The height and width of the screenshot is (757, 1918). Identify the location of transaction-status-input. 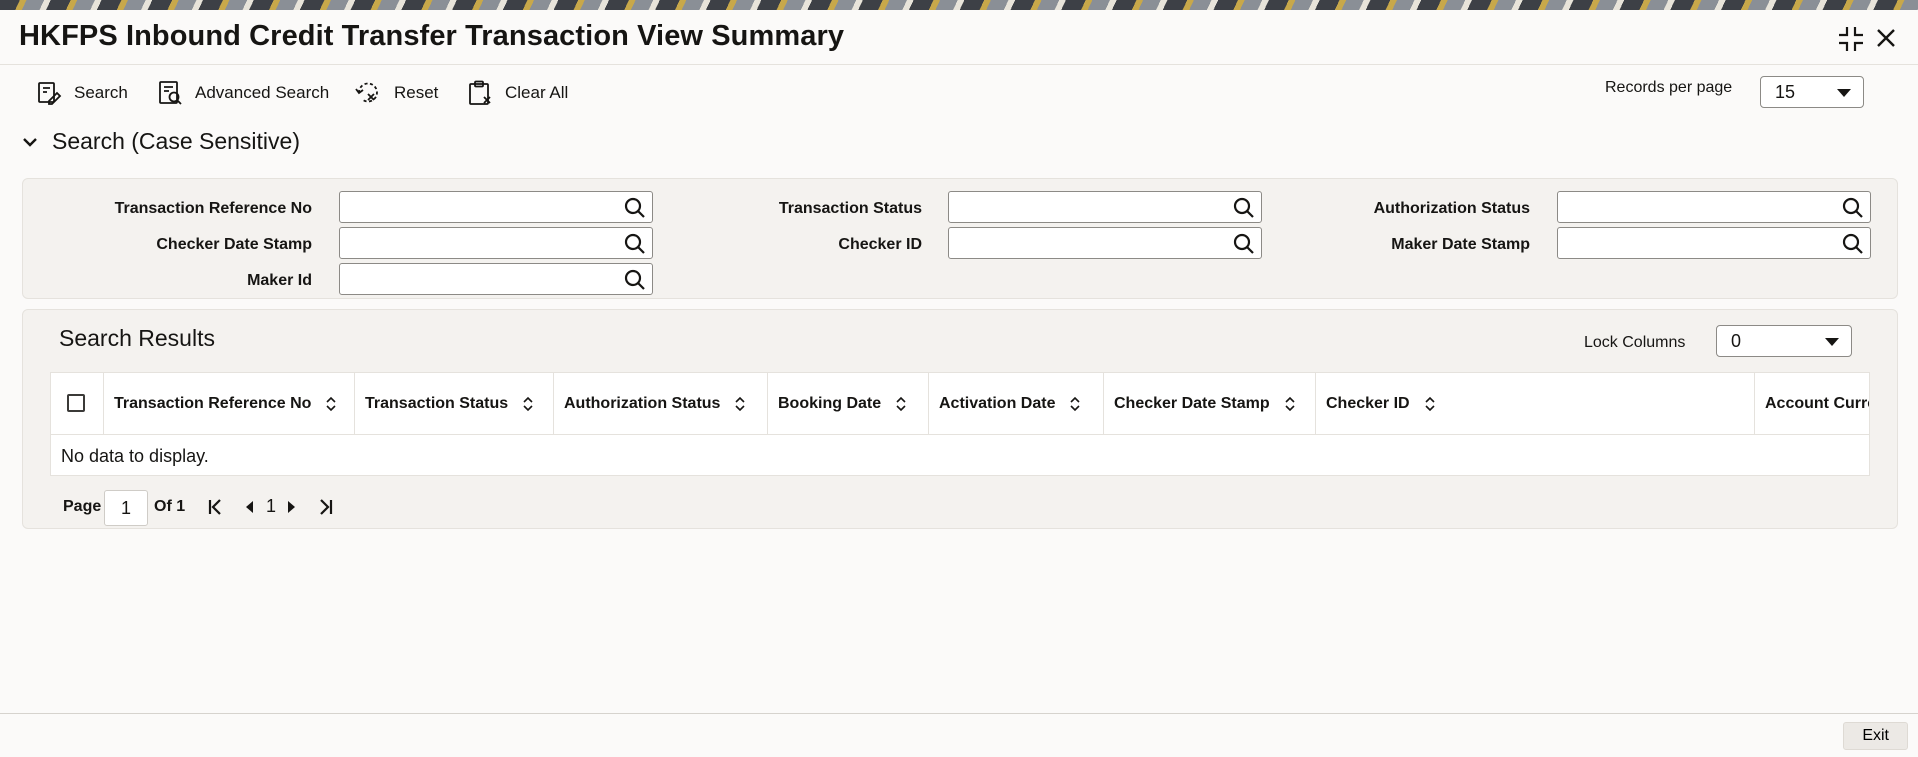
(1092, 206).